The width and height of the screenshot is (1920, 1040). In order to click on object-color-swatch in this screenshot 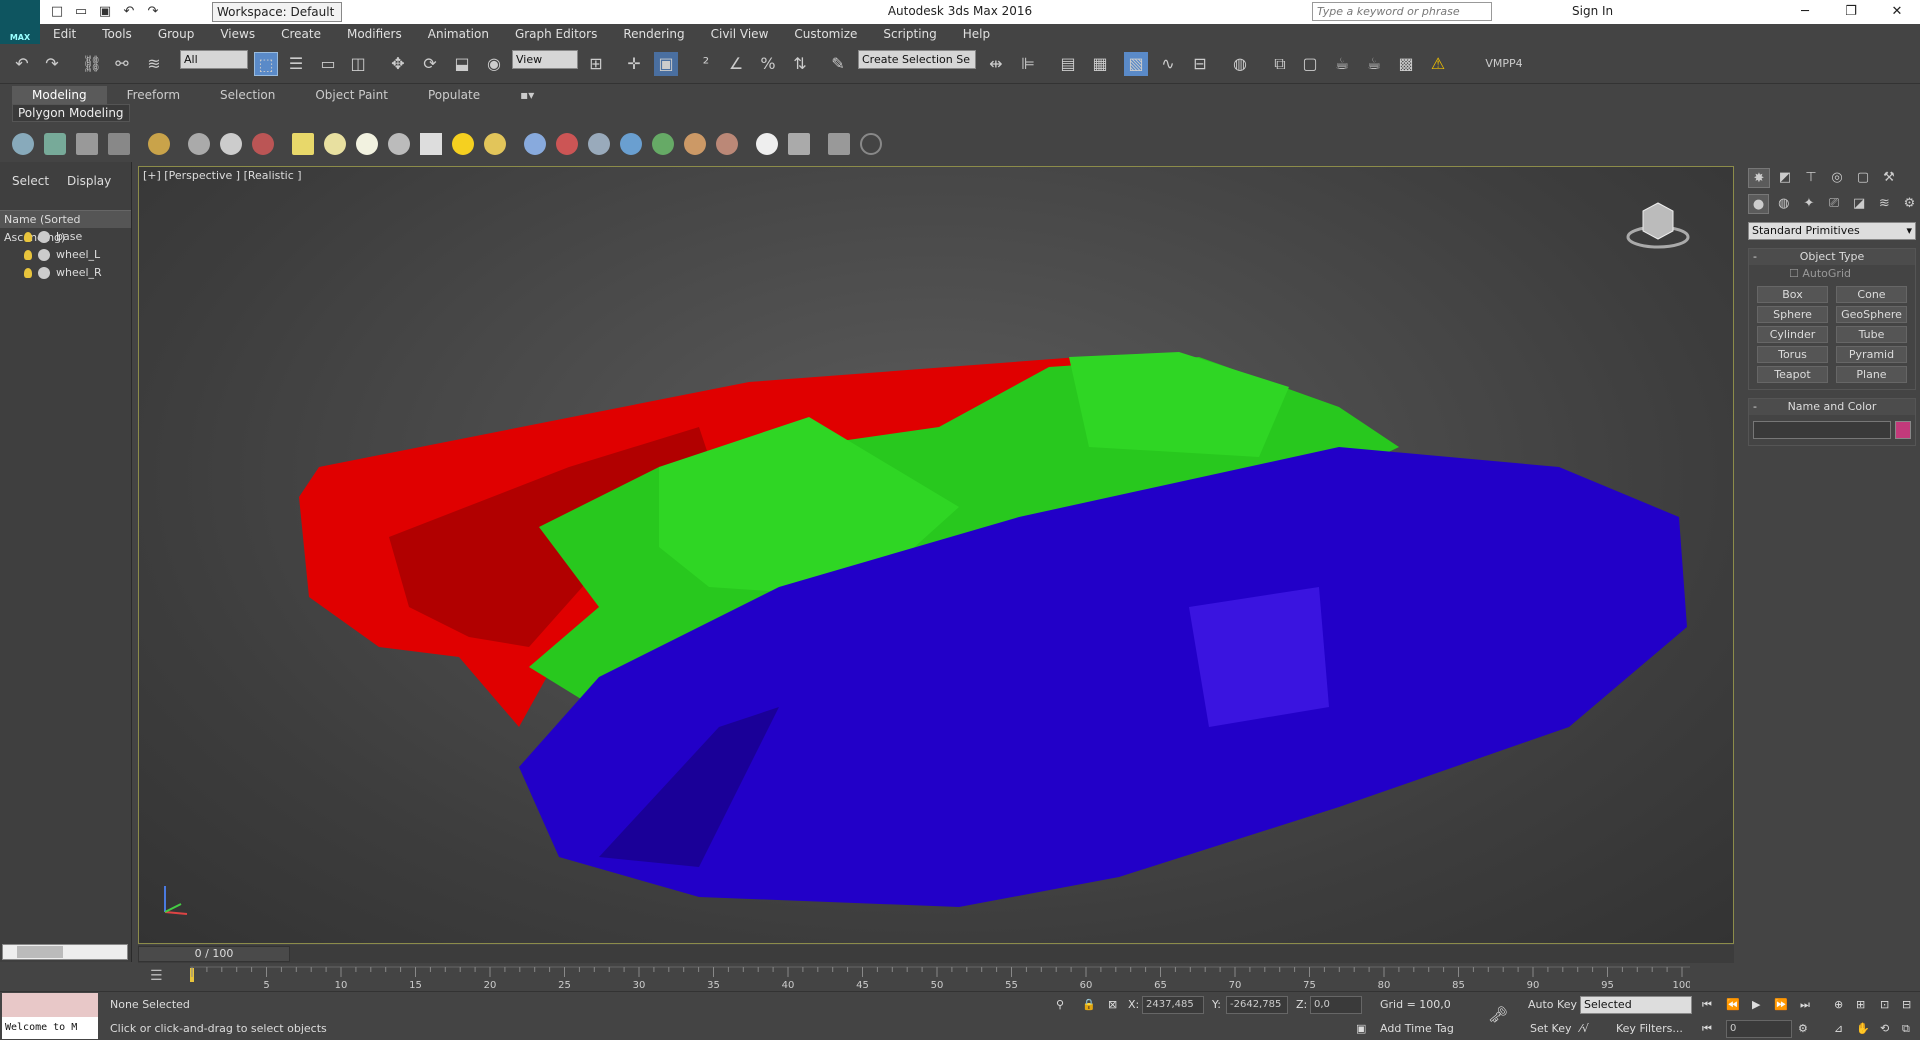, I will do `click(1903, 430)`.